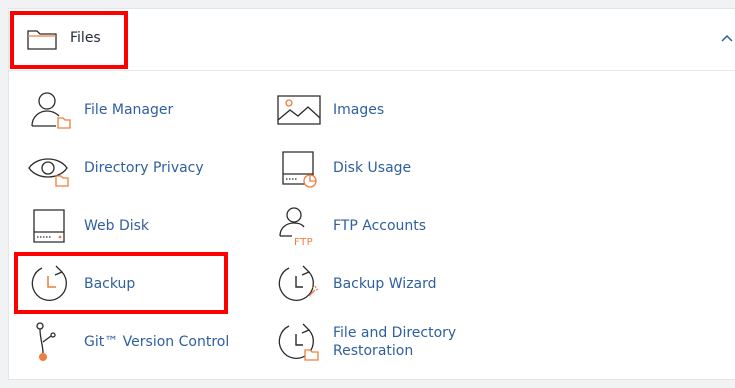  I want to click on file-directory-restoration-link: File and Directory Restoration, so click(387, 342).